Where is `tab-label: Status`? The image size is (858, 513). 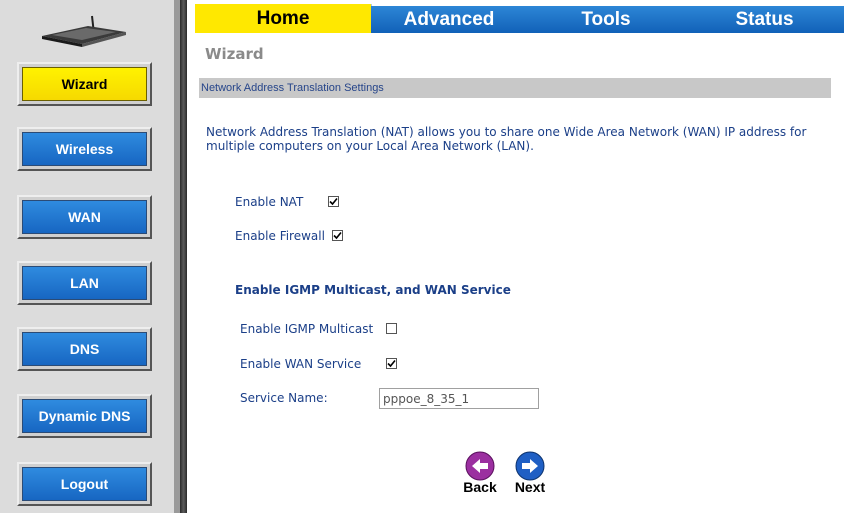
tab-label: Status is located at coordinates (764, 19).